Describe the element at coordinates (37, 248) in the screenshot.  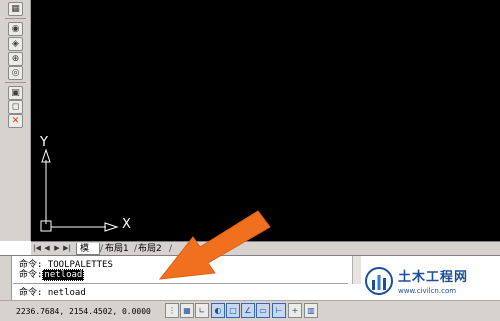
I see `first-tab-icon: |◀` at that location.